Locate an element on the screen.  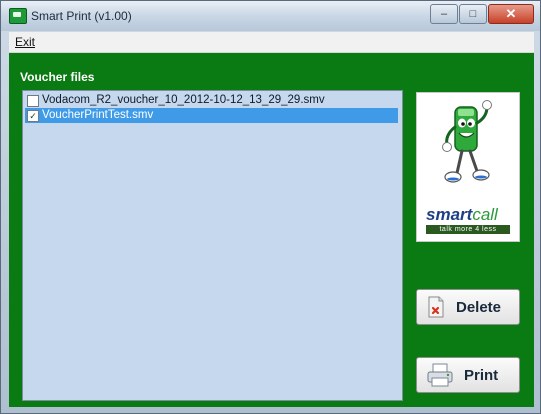
logo-wordmark: smartcall is located at coordinates (462, 214).